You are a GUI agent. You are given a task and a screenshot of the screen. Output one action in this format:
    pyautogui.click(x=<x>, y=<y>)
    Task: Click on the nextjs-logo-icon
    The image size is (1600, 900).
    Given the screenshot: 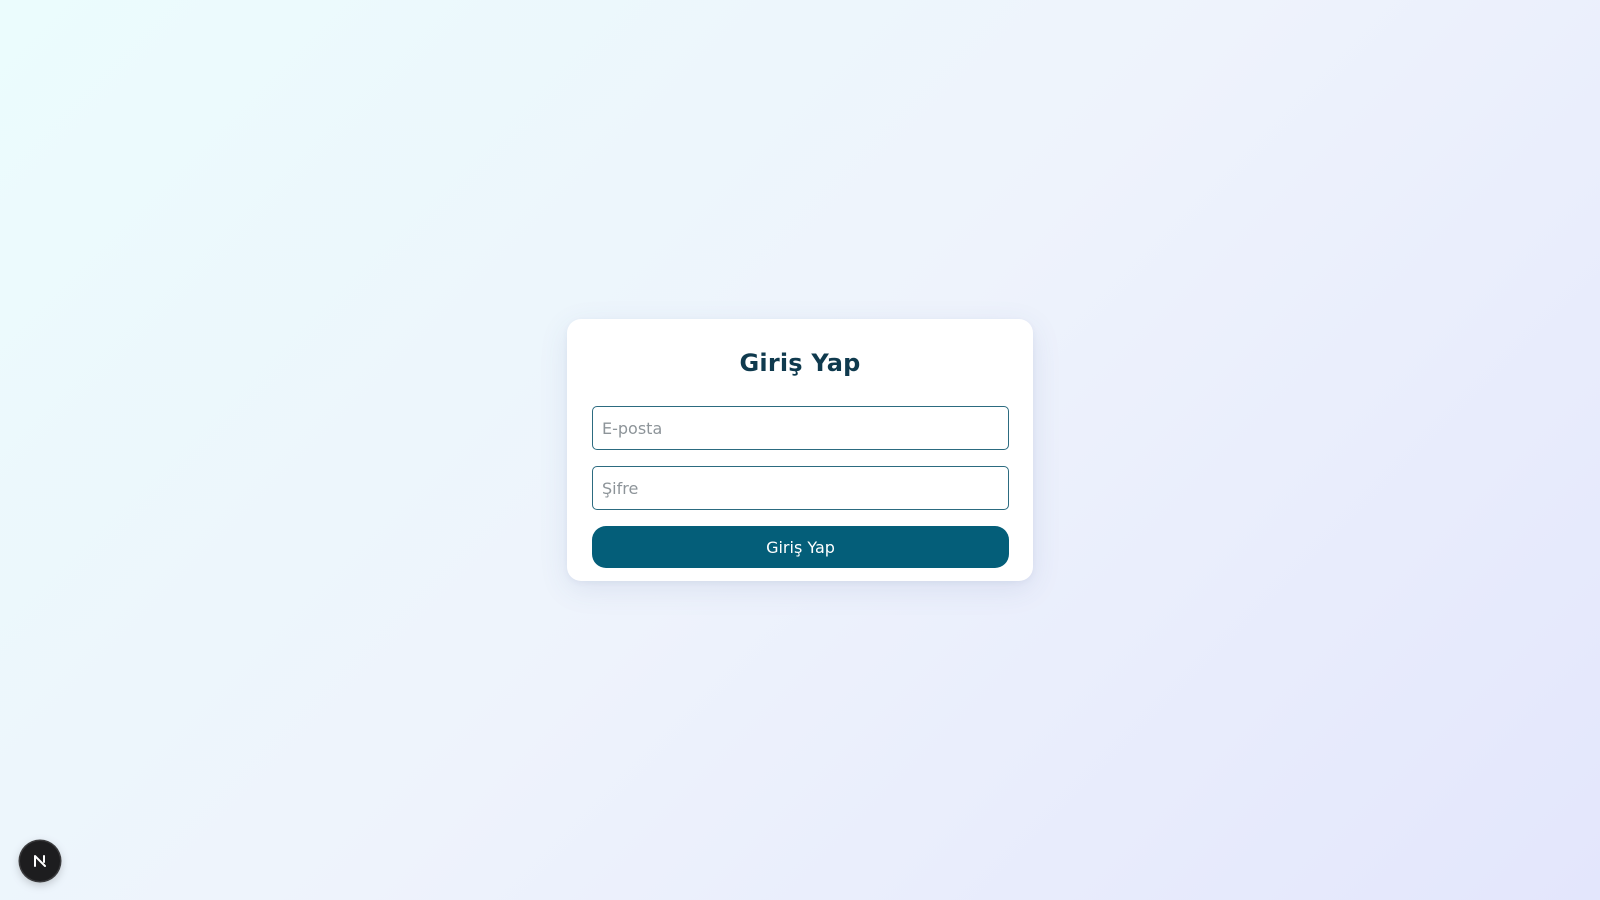 What is the action you would take?
    pyautogui.click(x=40, y=861)
    